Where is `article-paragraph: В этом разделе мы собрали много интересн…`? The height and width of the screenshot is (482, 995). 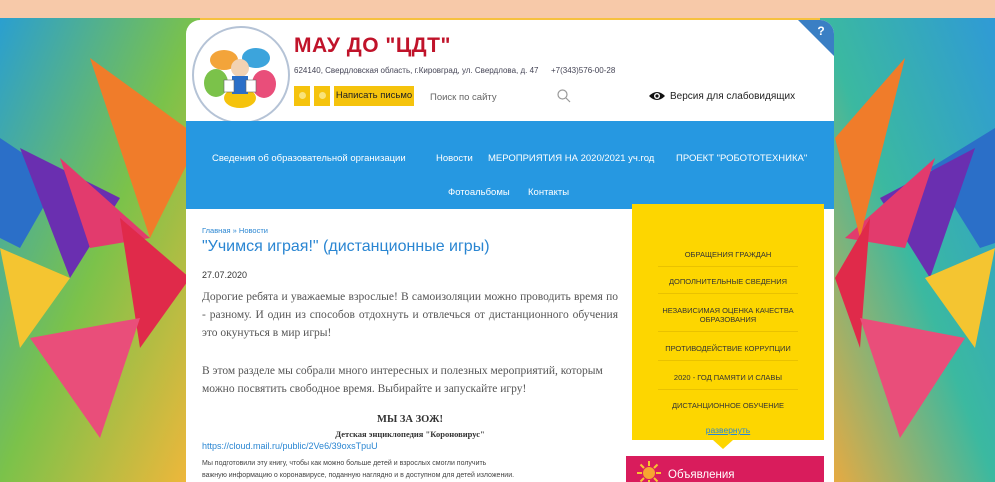 article-paragraph: В этом разделе мы собрали много интересн… is located at coordinates (402, 380).